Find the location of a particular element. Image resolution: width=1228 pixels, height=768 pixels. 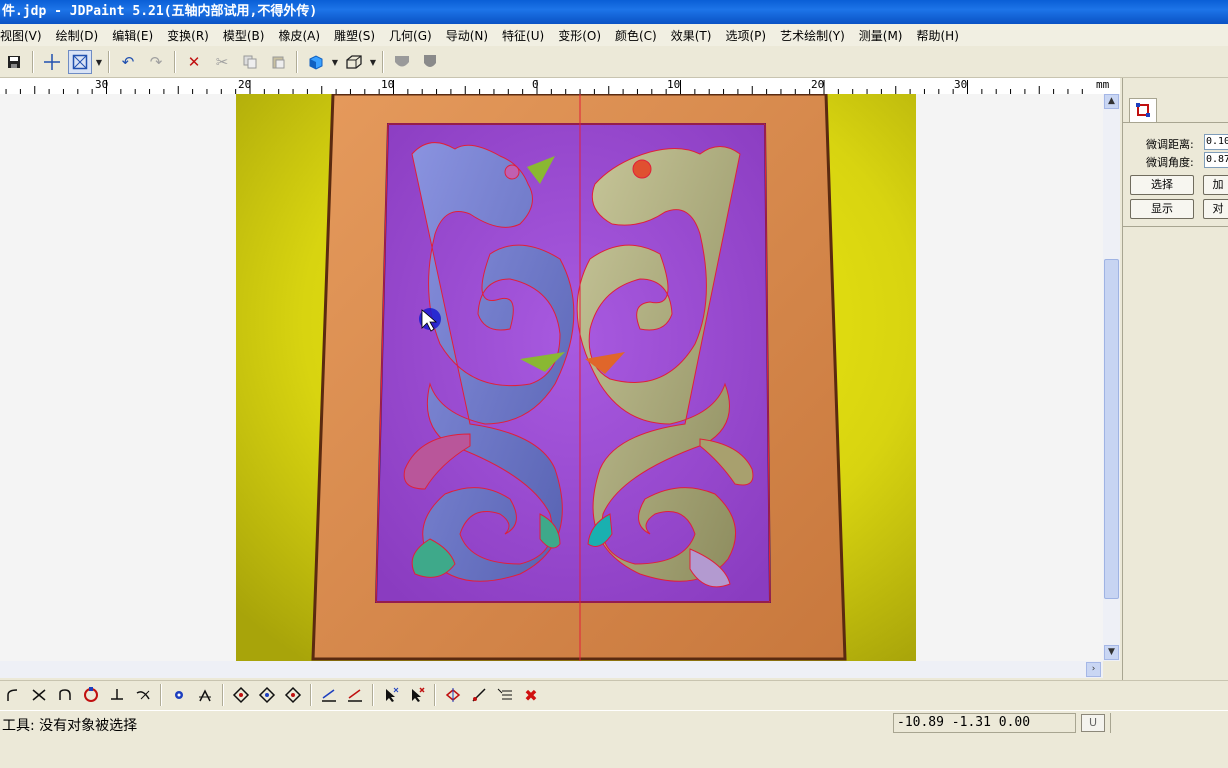

redo-icon: ↷ is located at coordinates (156, 62).